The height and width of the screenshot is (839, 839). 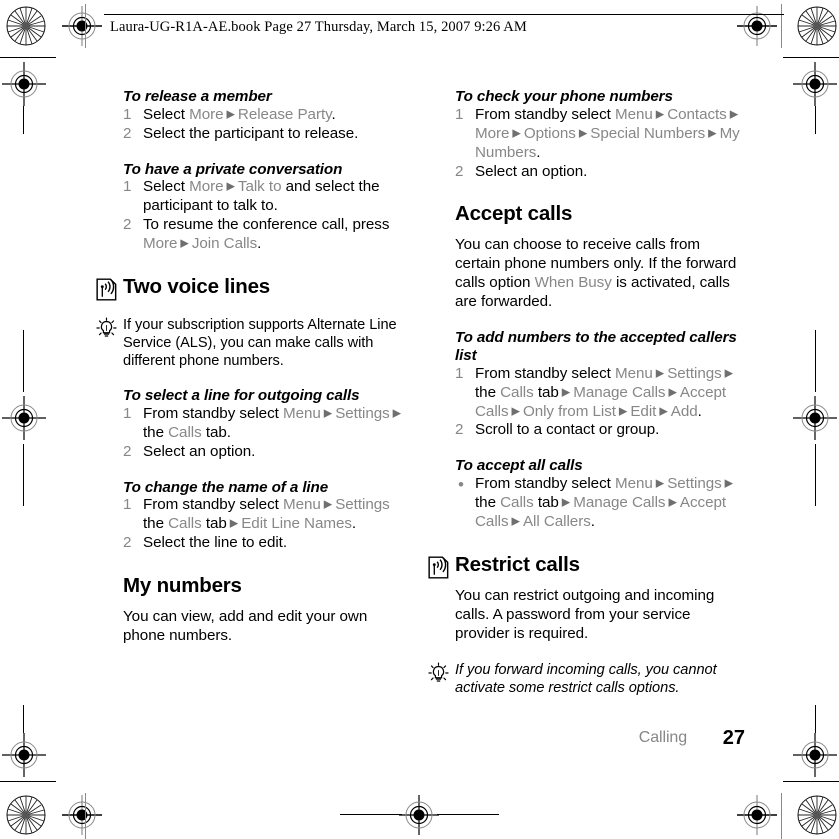 I want to click on procedure-step: 2 Scroll to a contact or group., so click(x=600, y=430).